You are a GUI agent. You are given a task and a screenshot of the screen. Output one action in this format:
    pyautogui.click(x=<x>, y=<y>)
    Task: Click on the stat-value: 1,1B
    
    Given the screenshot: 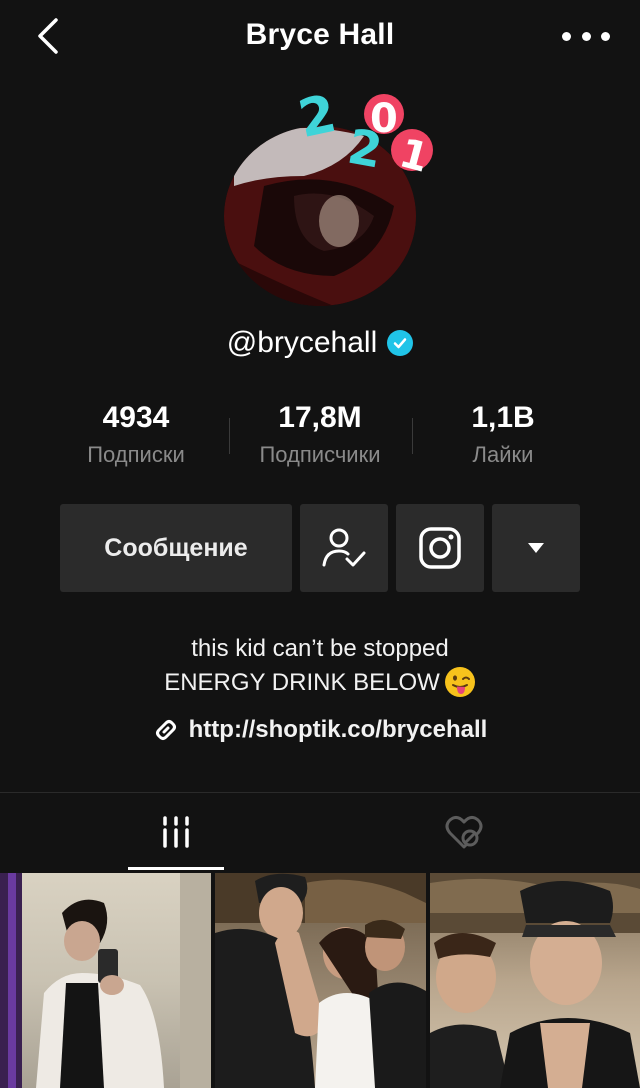 What is the action you would take?
    pyautogui.click(x=503, y=417)
    